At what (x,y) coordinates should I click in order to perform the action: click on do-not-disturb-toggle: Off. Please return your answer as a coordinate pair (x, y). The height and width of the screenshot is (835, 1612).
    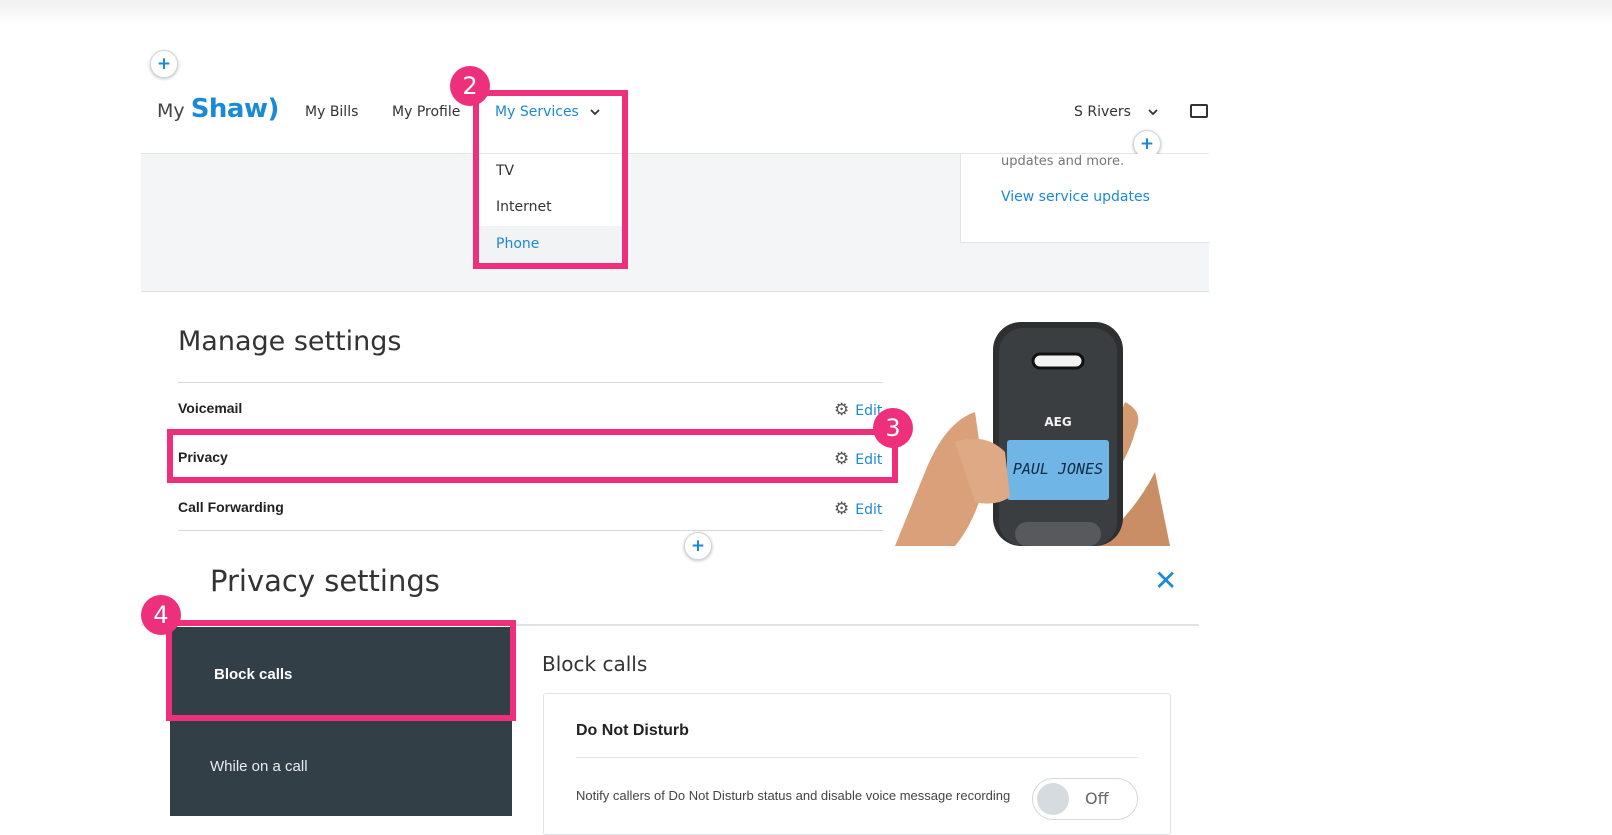
    Looking at the image, I should click on (1085, 799).